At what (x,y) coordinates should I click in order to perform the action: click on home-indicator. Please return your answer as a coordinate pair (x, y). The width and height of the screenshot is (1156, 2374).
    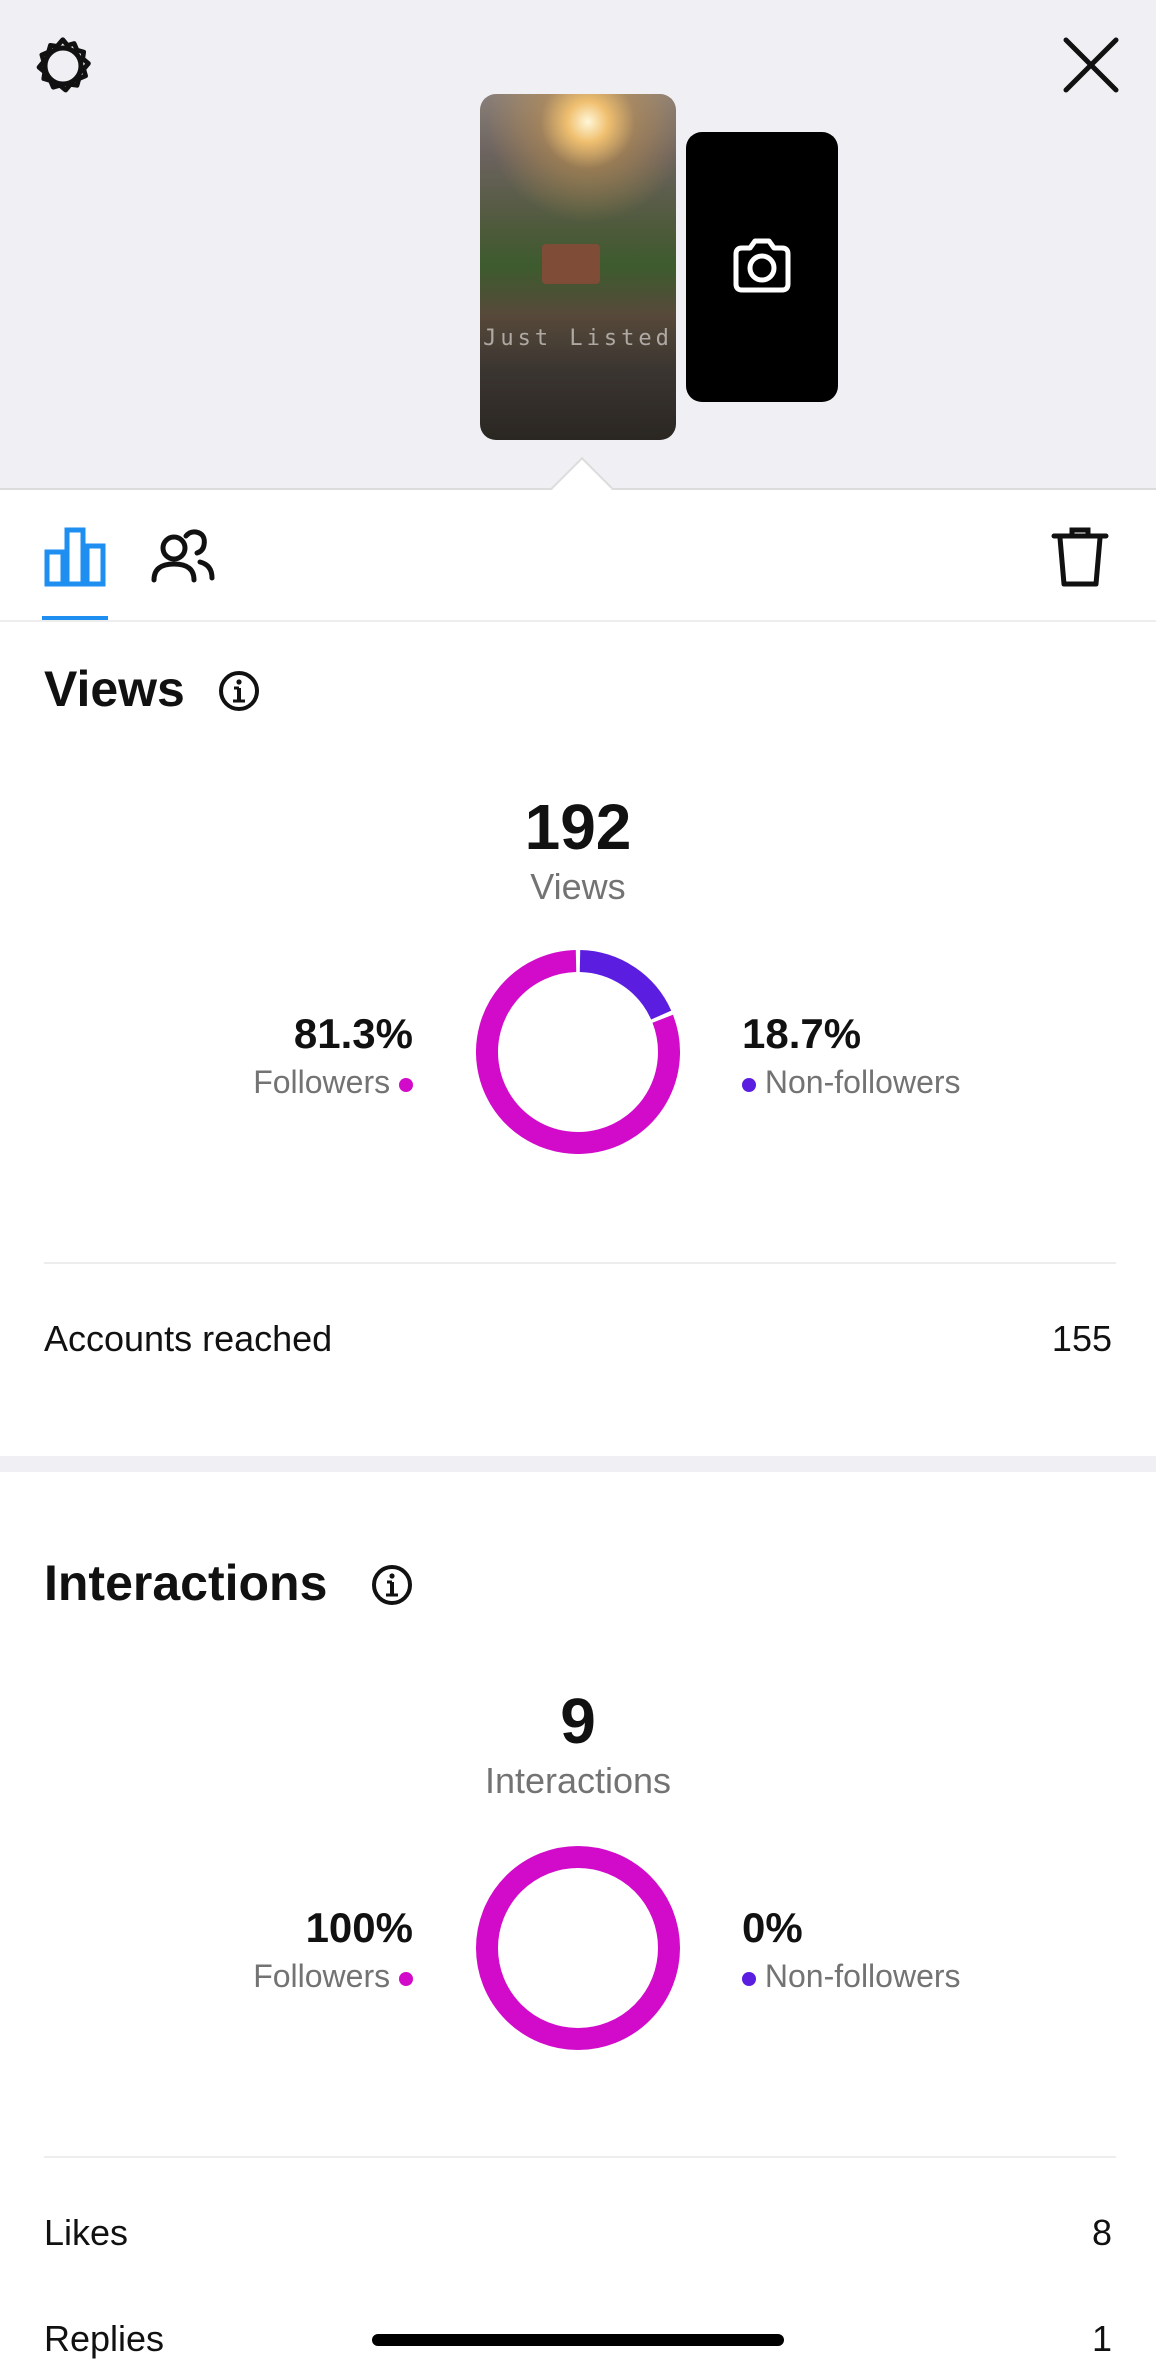
    Looking at the image, I should click on (578, 2340).